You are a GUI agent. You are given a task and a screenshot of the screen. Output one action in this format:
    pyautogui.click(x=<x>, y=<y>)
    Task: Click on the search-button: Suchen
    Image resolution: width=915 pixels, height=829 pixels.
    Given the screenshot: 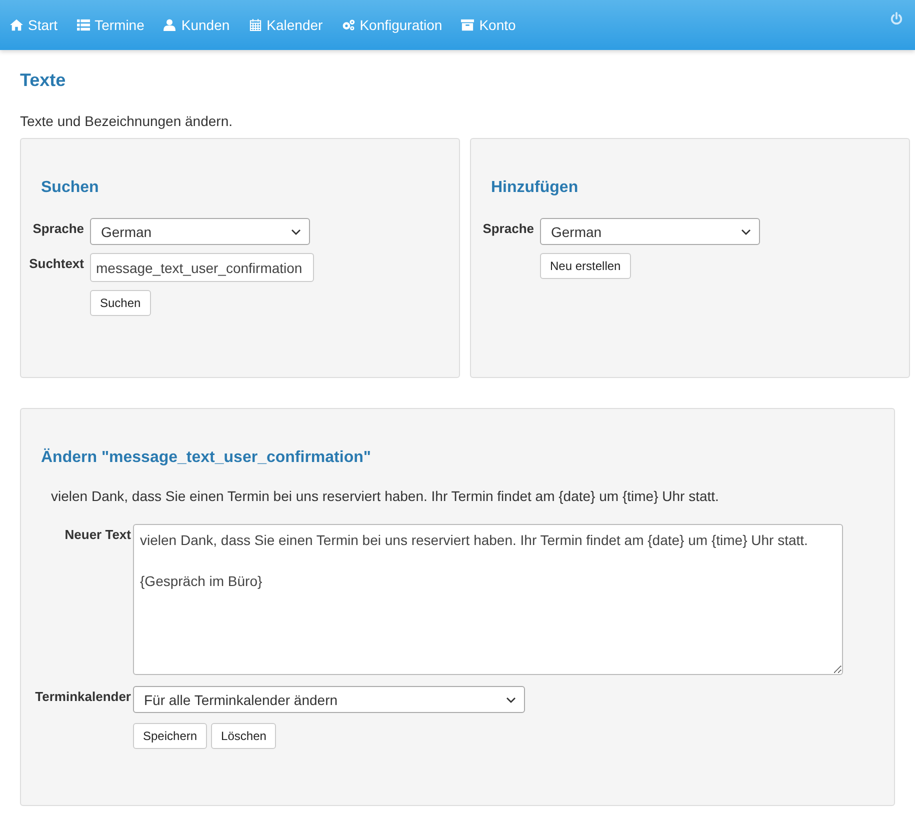 What is the action you would take?
    pyautogui.click(x=120, y=303)
    